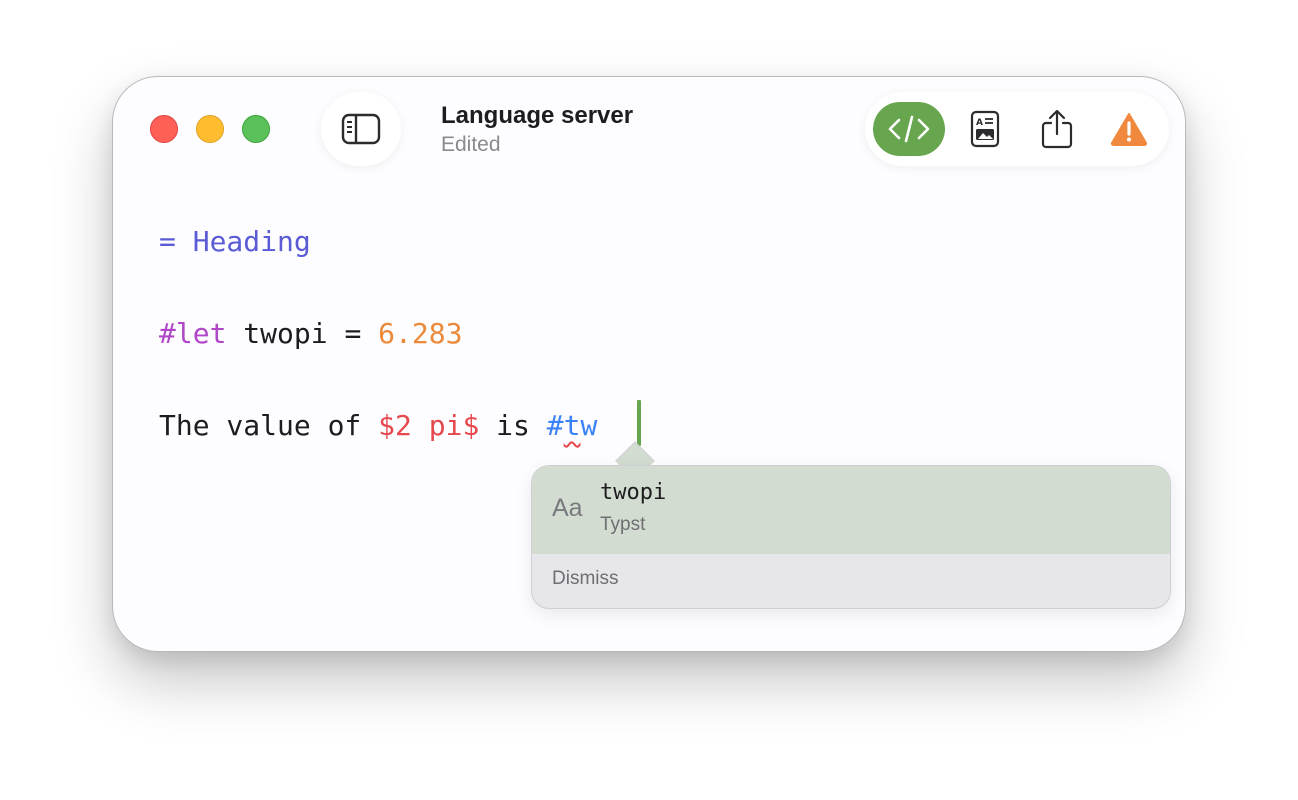 This screenshot has height=800, width=1298. Describe the element at coordinates (513, 425) in the screenshot. I see `plain-text-2: is` at that location.